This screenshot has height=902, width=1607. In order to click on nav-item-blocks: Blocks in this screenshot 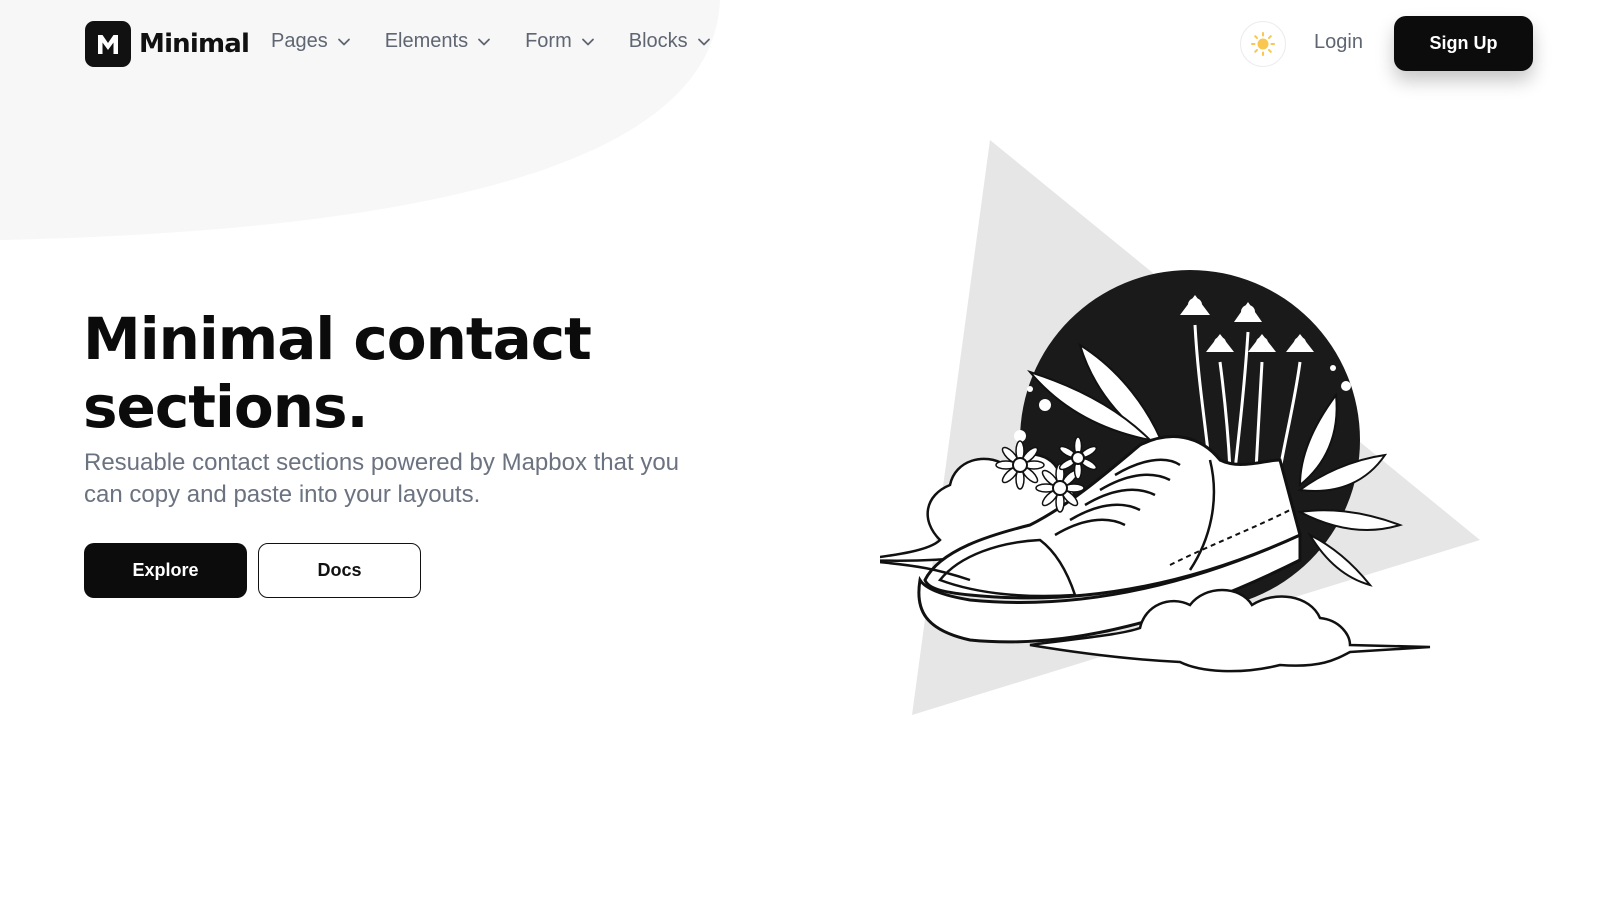, I will do `click(670, 41)`.